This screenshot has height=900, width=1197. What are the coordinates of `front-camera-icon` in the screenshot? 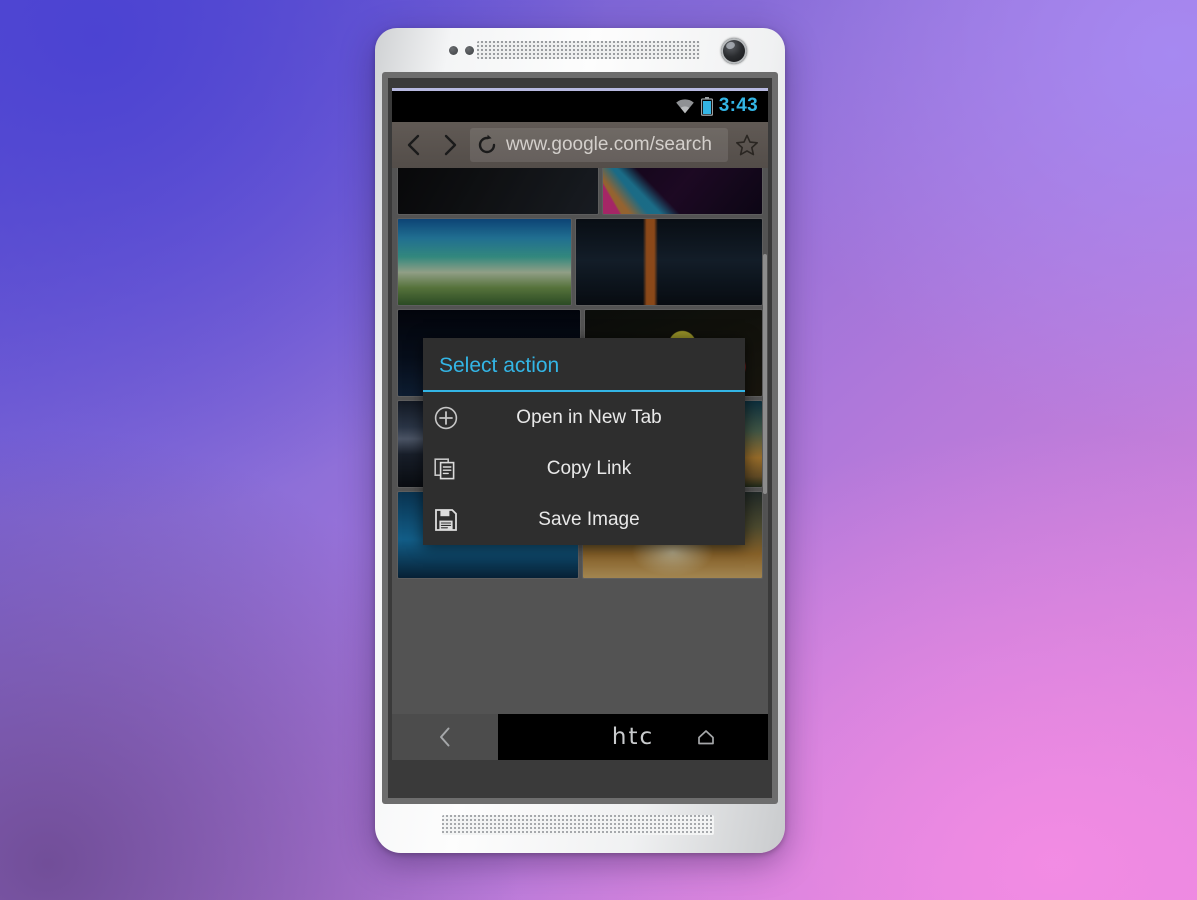 It's located at (734, 51).